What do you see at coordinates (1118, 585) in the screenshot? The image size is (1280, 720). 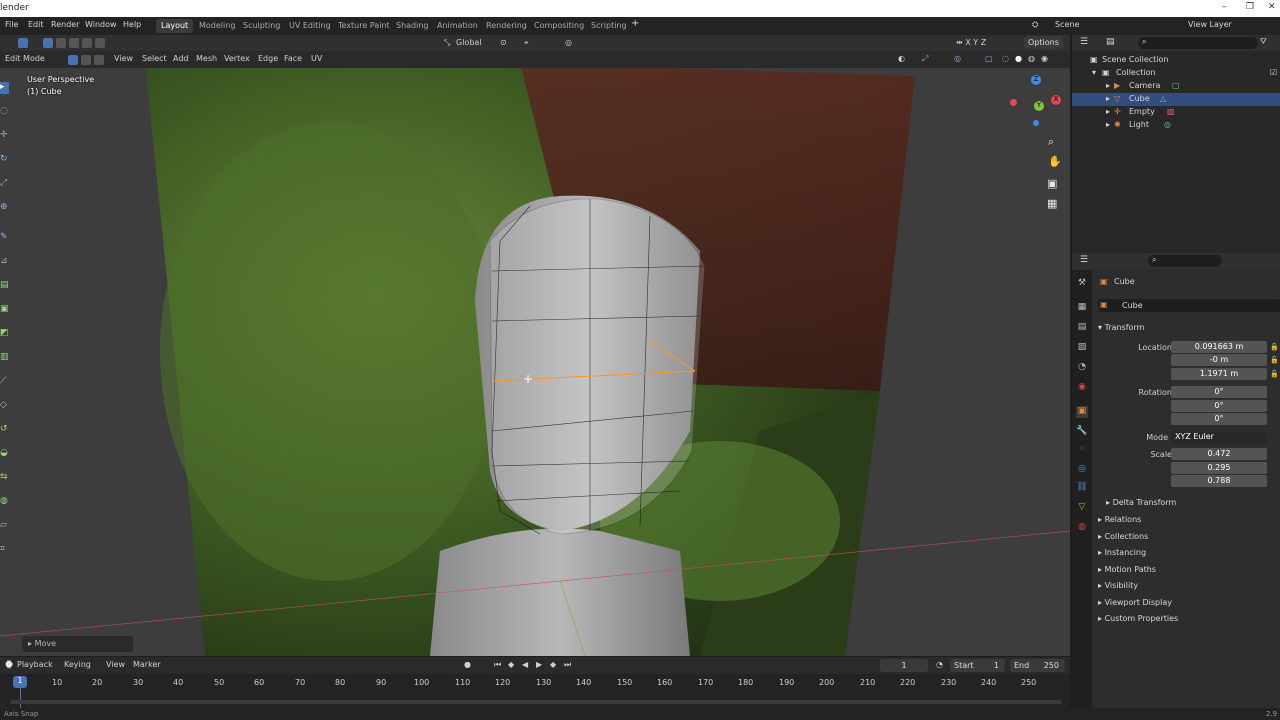 I see `visibility-panel-header: ▸ Visibility` at bounding box center [1118, 585].